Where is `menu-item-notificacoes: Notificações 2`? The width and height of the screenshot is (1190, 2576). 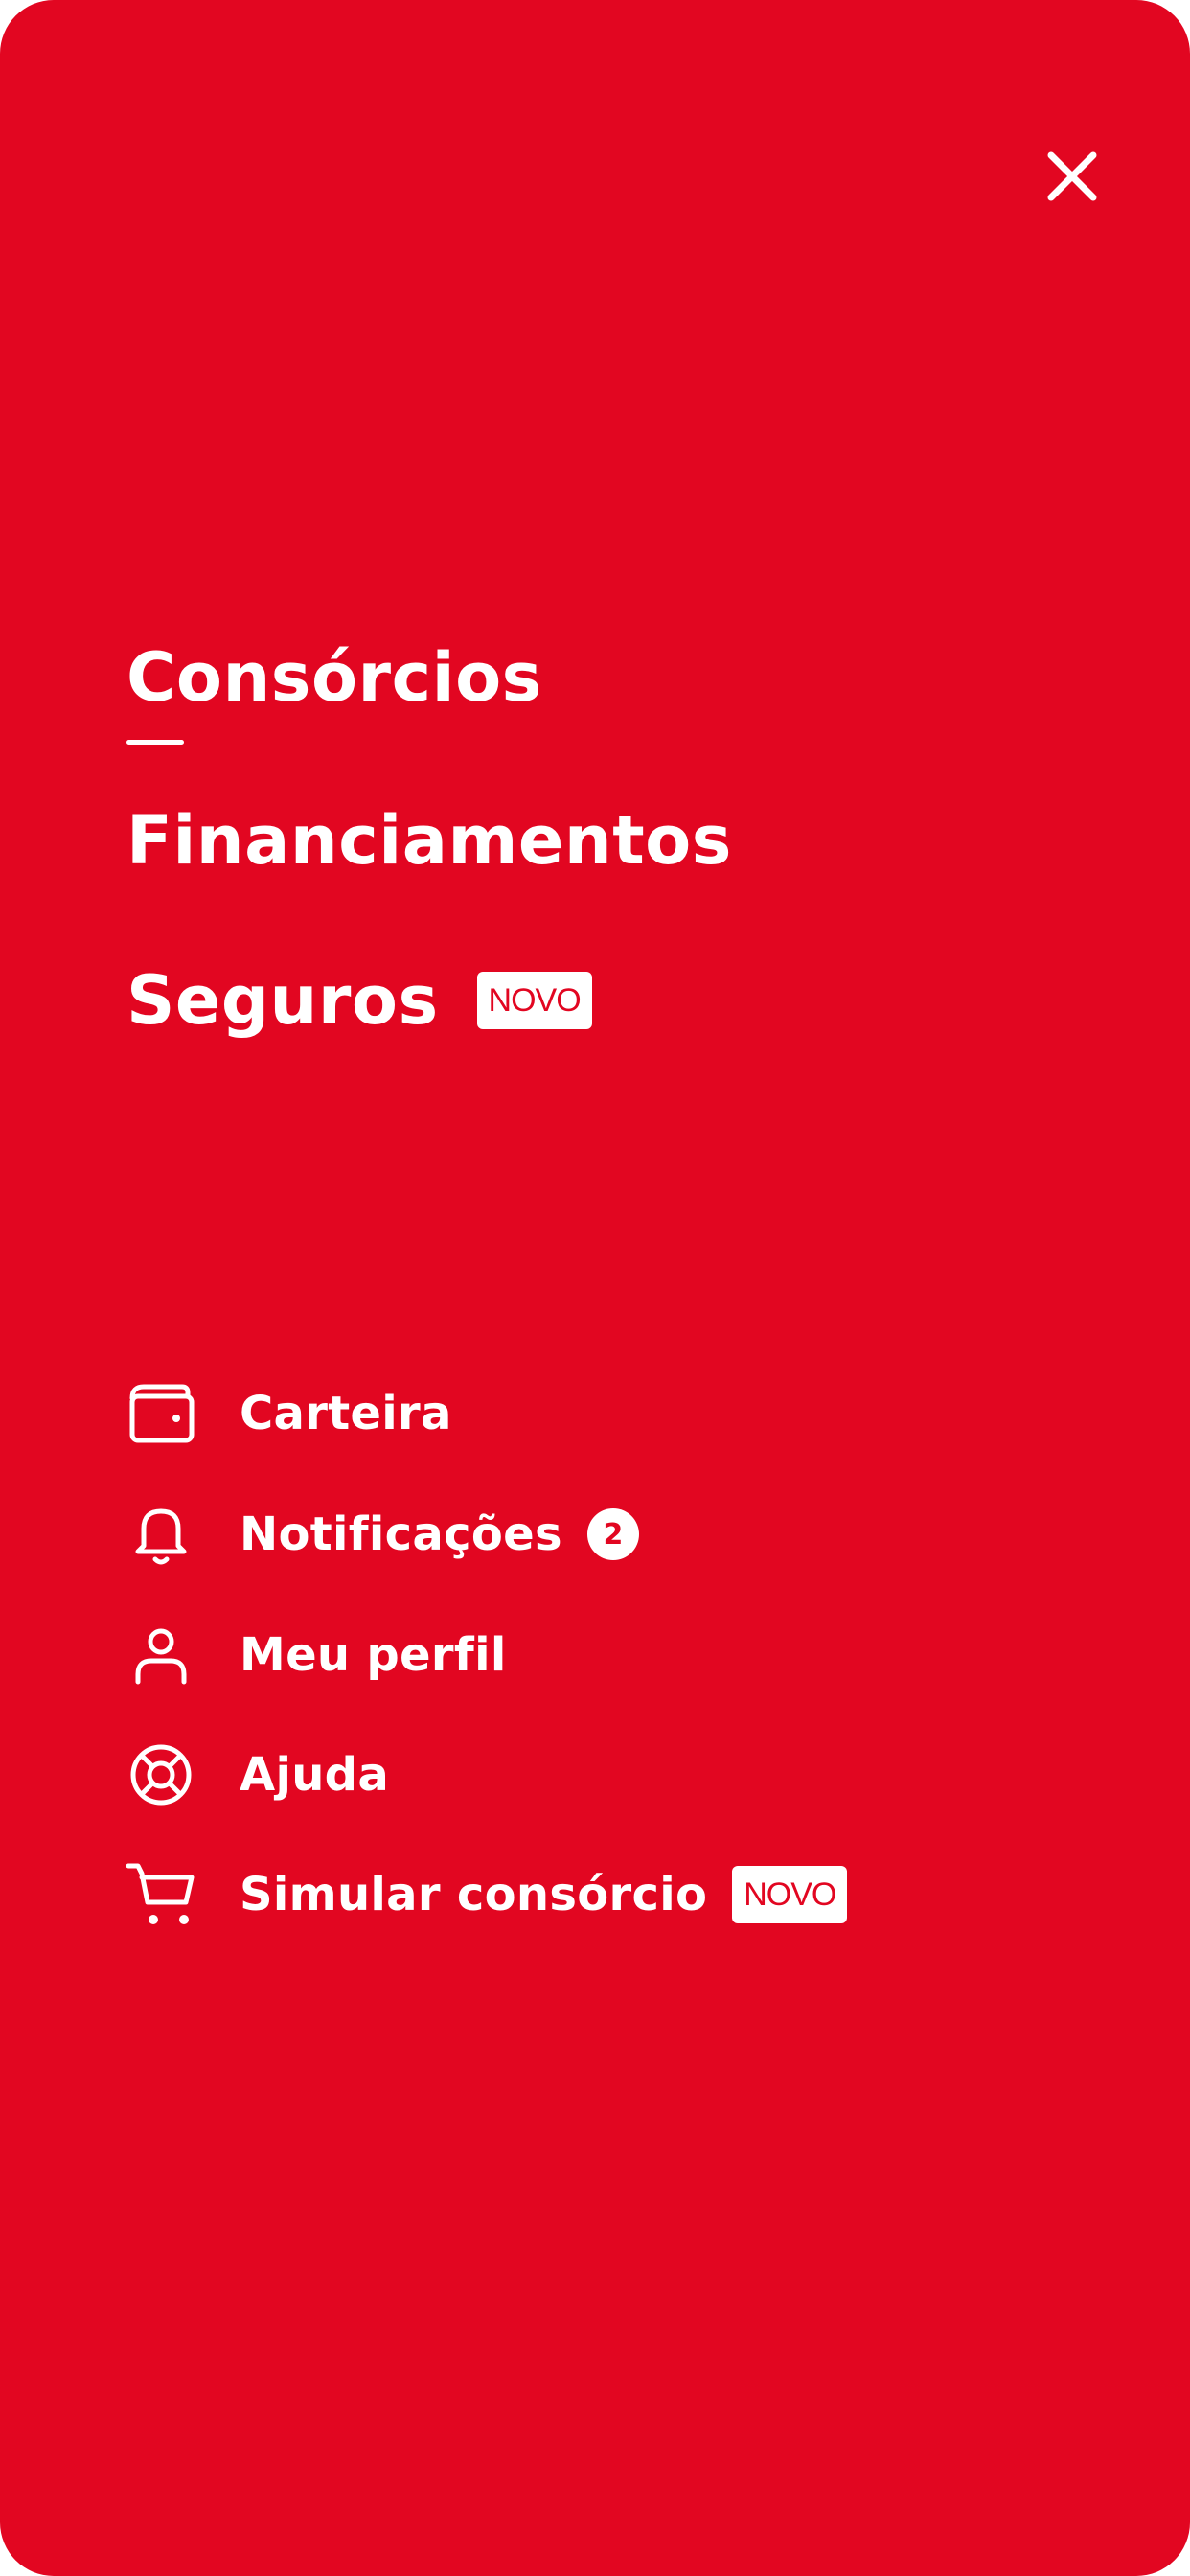
menu-item-notificacoes: Notificações 2 is located at coordinates (382, 1534).